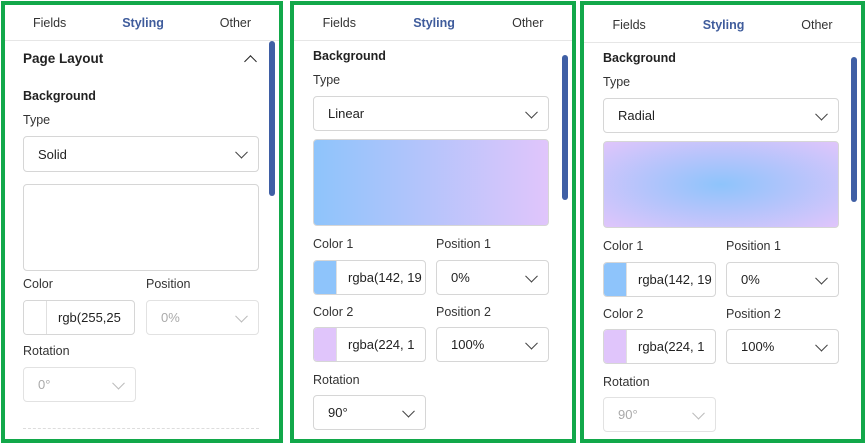 The height and width of the screenshot is (445, 867). Describe the element at coordinates (89, 317) in the screenshot. I see `color-value: rgb(255,25` at that location.